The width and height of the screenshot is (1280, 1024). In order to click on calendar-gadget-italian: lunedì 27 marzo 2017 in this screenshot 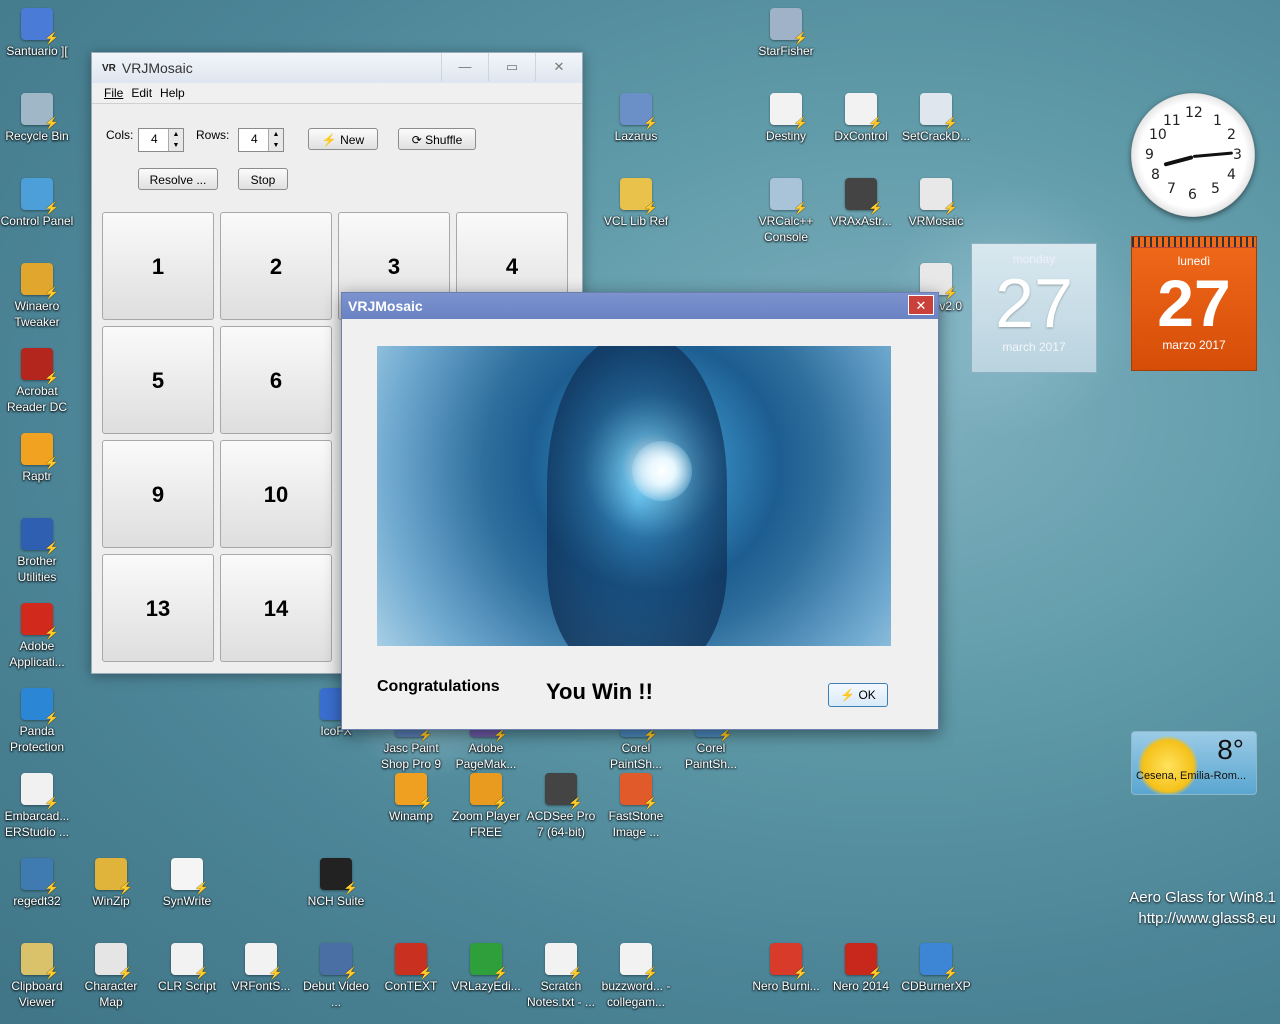, I will do `click(1194, 303)`.